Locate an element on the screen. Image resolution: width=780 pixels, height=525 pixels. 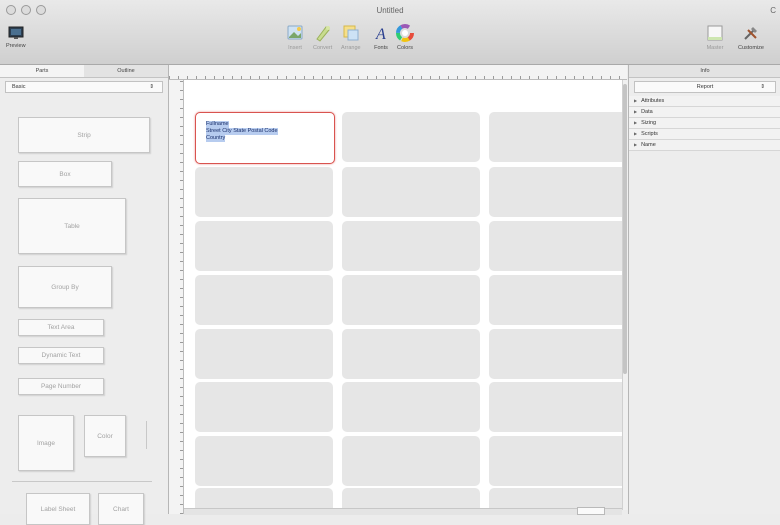
part-chart-label: Chart is located at coordinates (121, 509).